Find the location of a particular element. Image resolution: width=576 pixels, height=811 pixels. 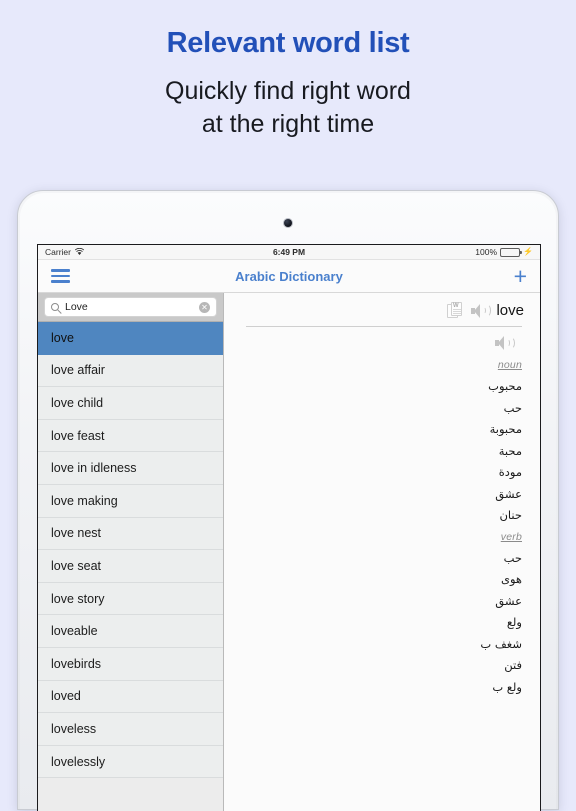

list-item-label: love in idleness is located at coordinates (94, 468).